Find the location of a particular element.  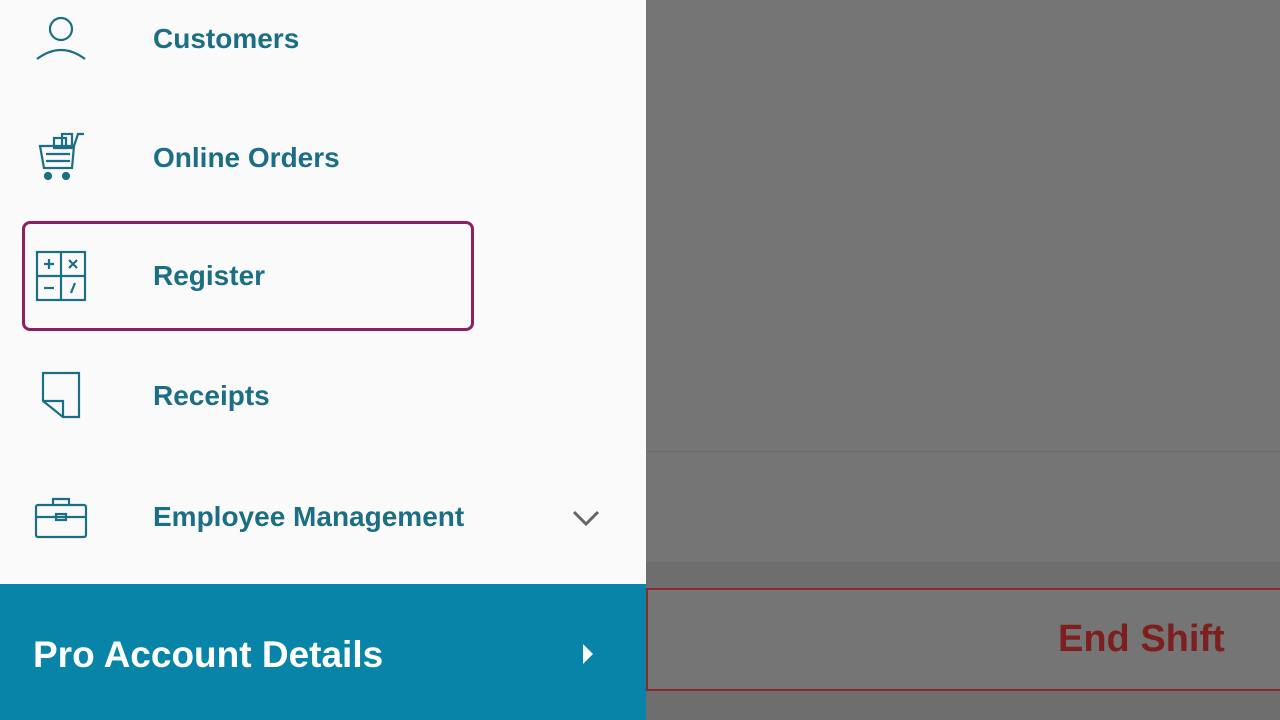

pro-account-label: Pro Account Details is located at coordinates (208, 654).